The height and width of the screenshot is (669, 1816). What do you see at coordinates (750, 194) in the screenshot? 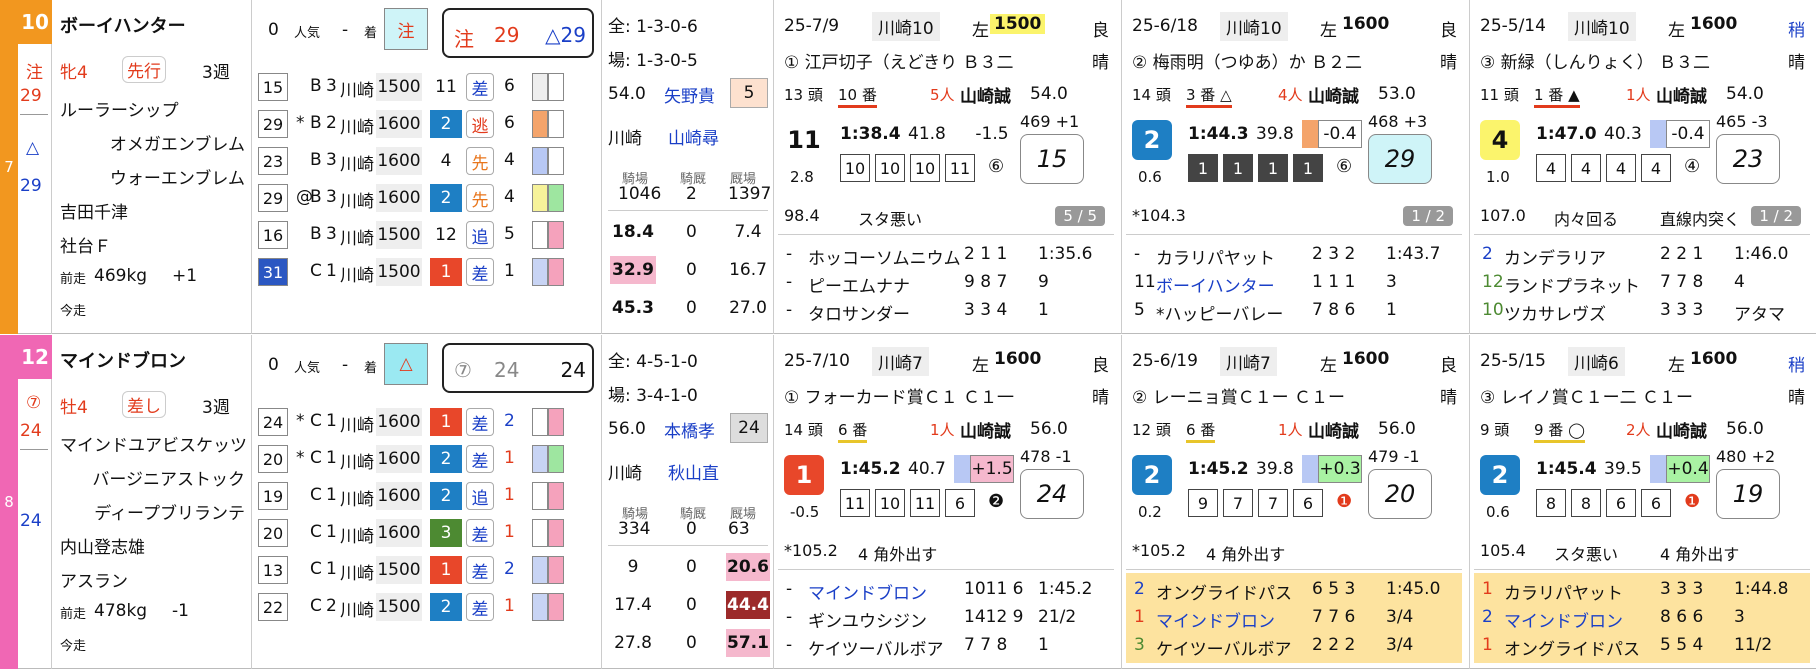
I see `col-v3: 1397` at bounding box center [750, 194].